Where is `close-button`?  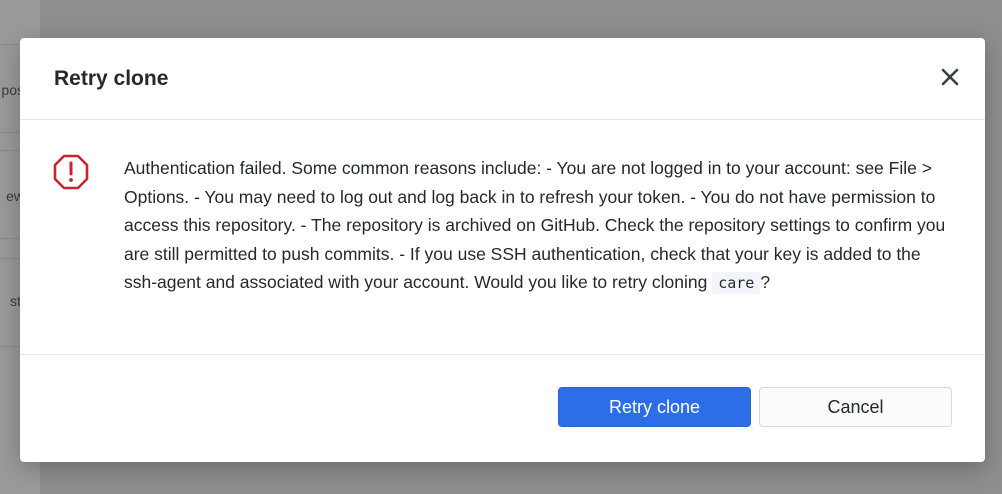
close-button is located at coordinates (950, 77).